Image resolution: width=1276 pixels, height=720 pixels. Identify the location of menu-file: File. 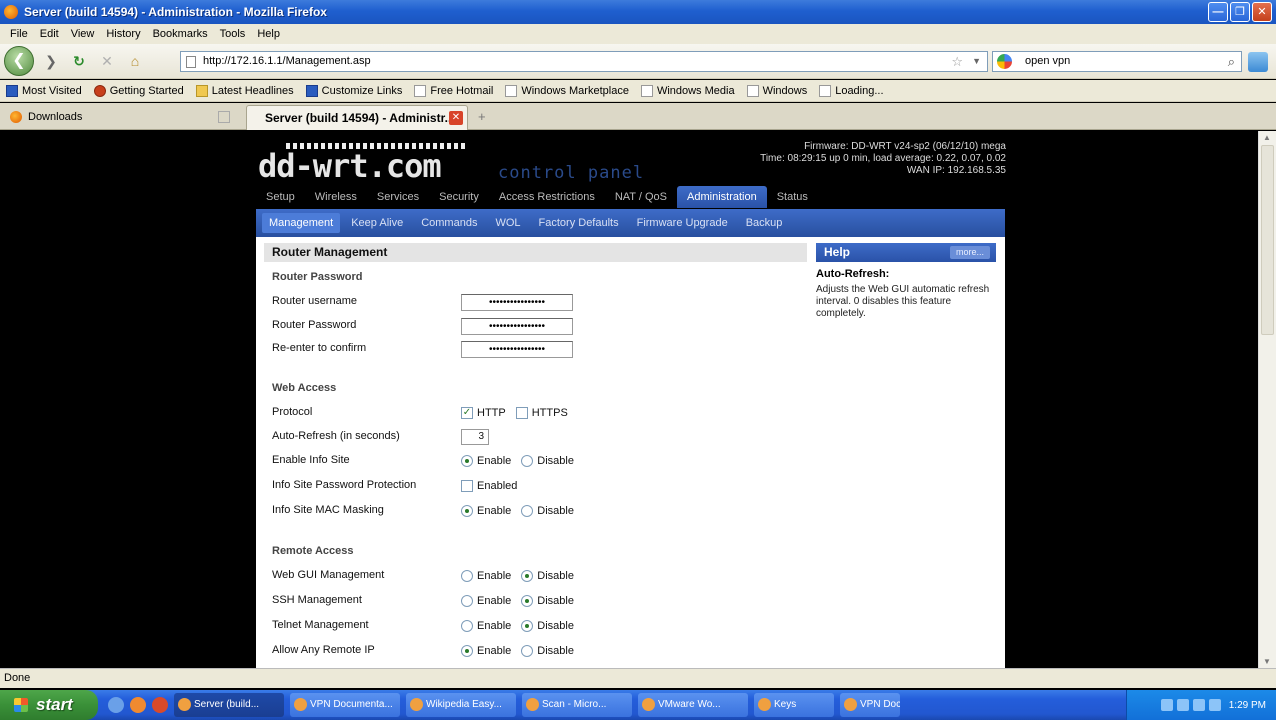
(19, 34).